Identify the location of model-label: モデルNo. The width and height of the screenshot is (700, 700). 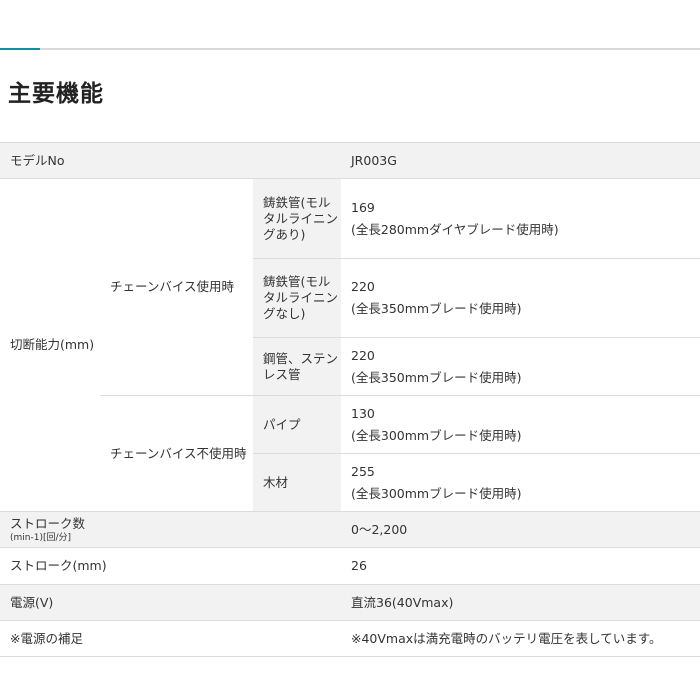
(170, 160).